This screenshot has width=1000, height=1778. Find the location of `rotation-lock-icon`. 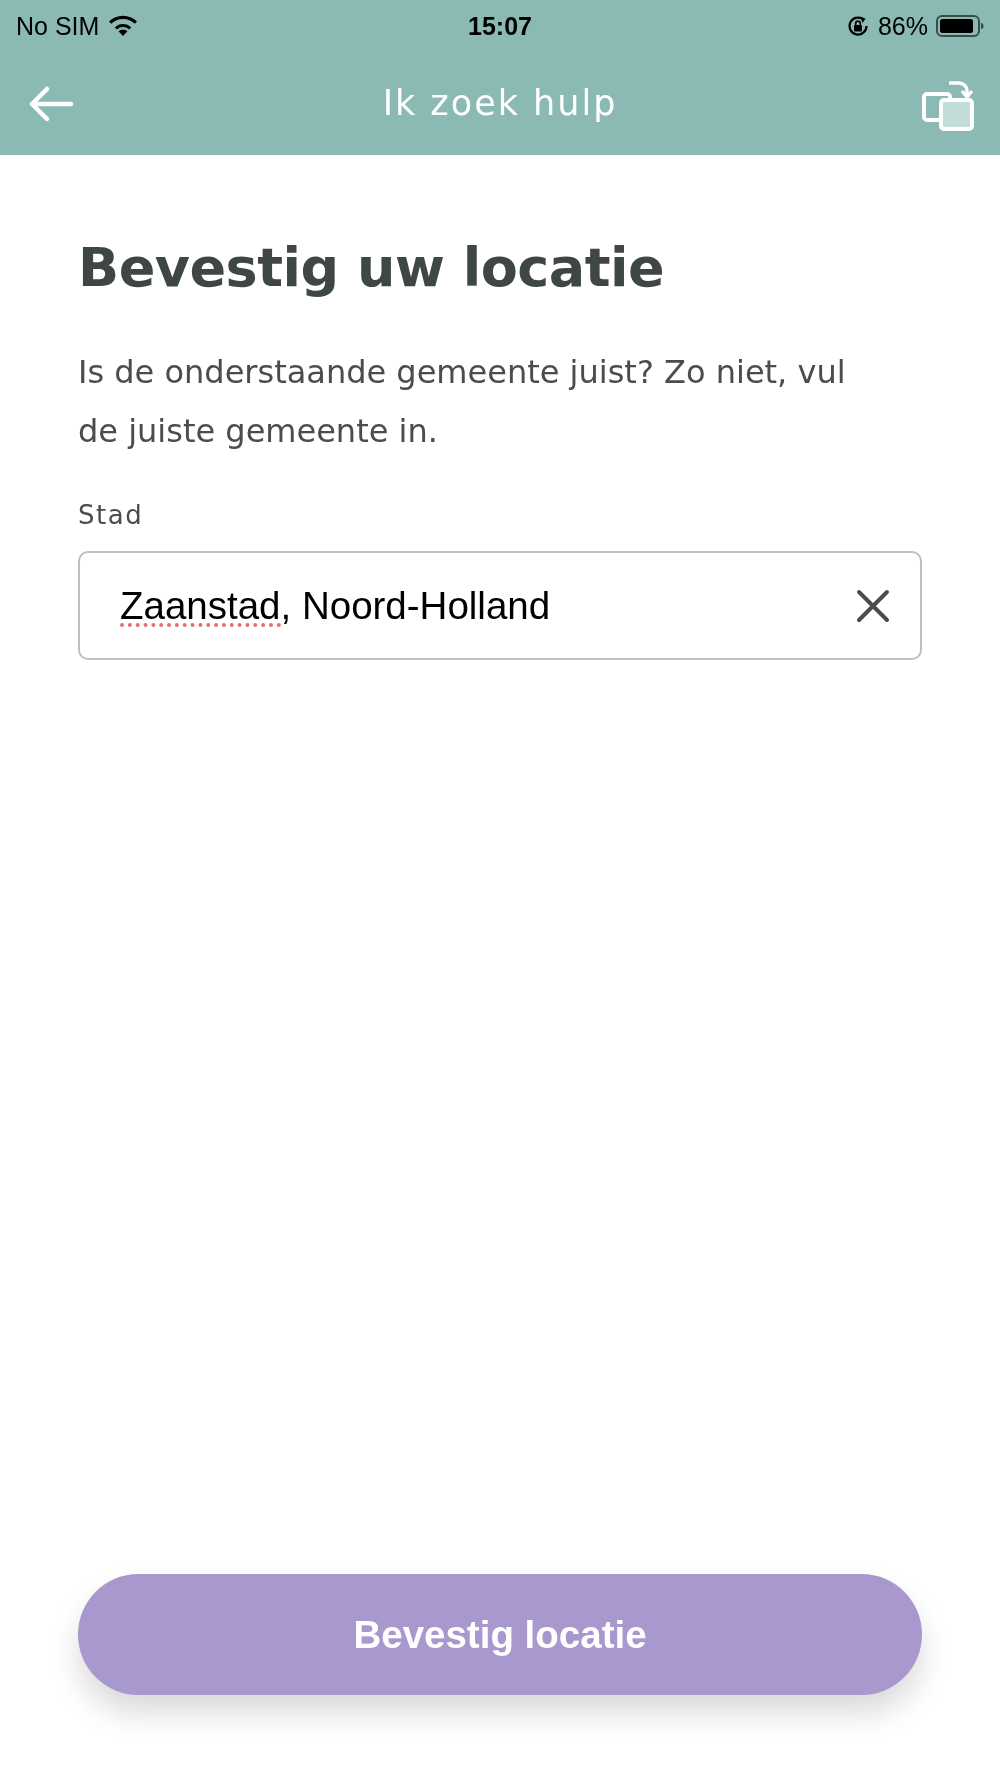

rotation-lock-icon is located at coordinates (857, 26).